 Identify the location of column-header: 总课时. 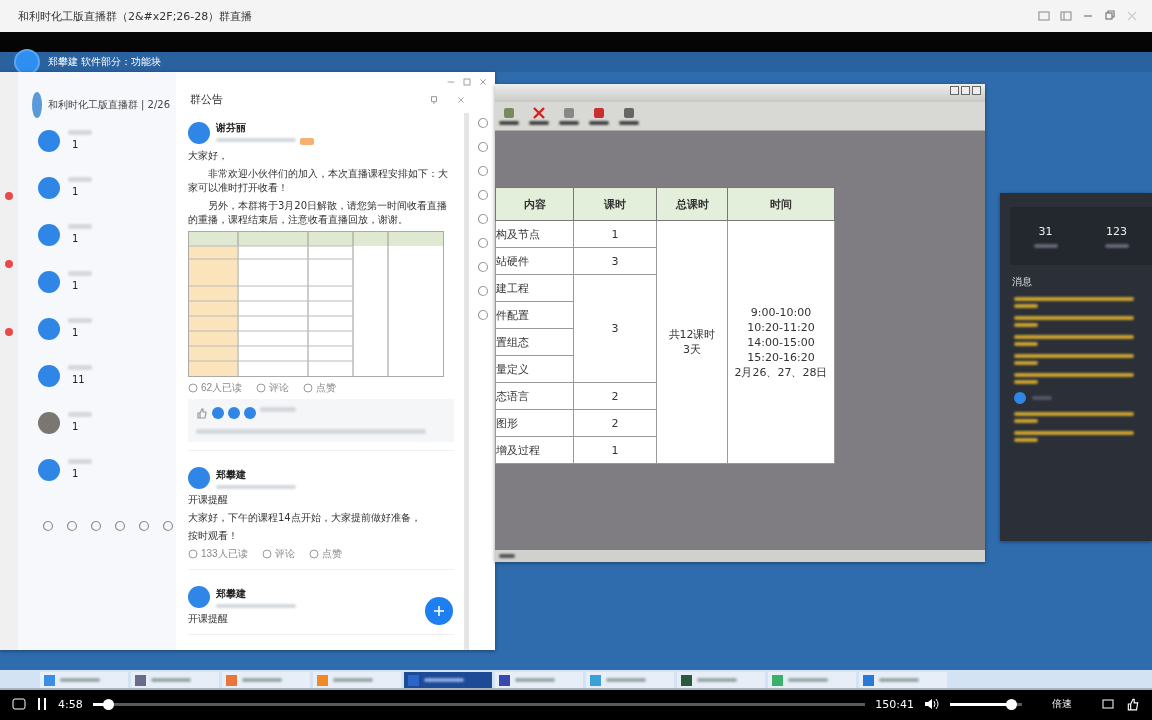
(692, 204).